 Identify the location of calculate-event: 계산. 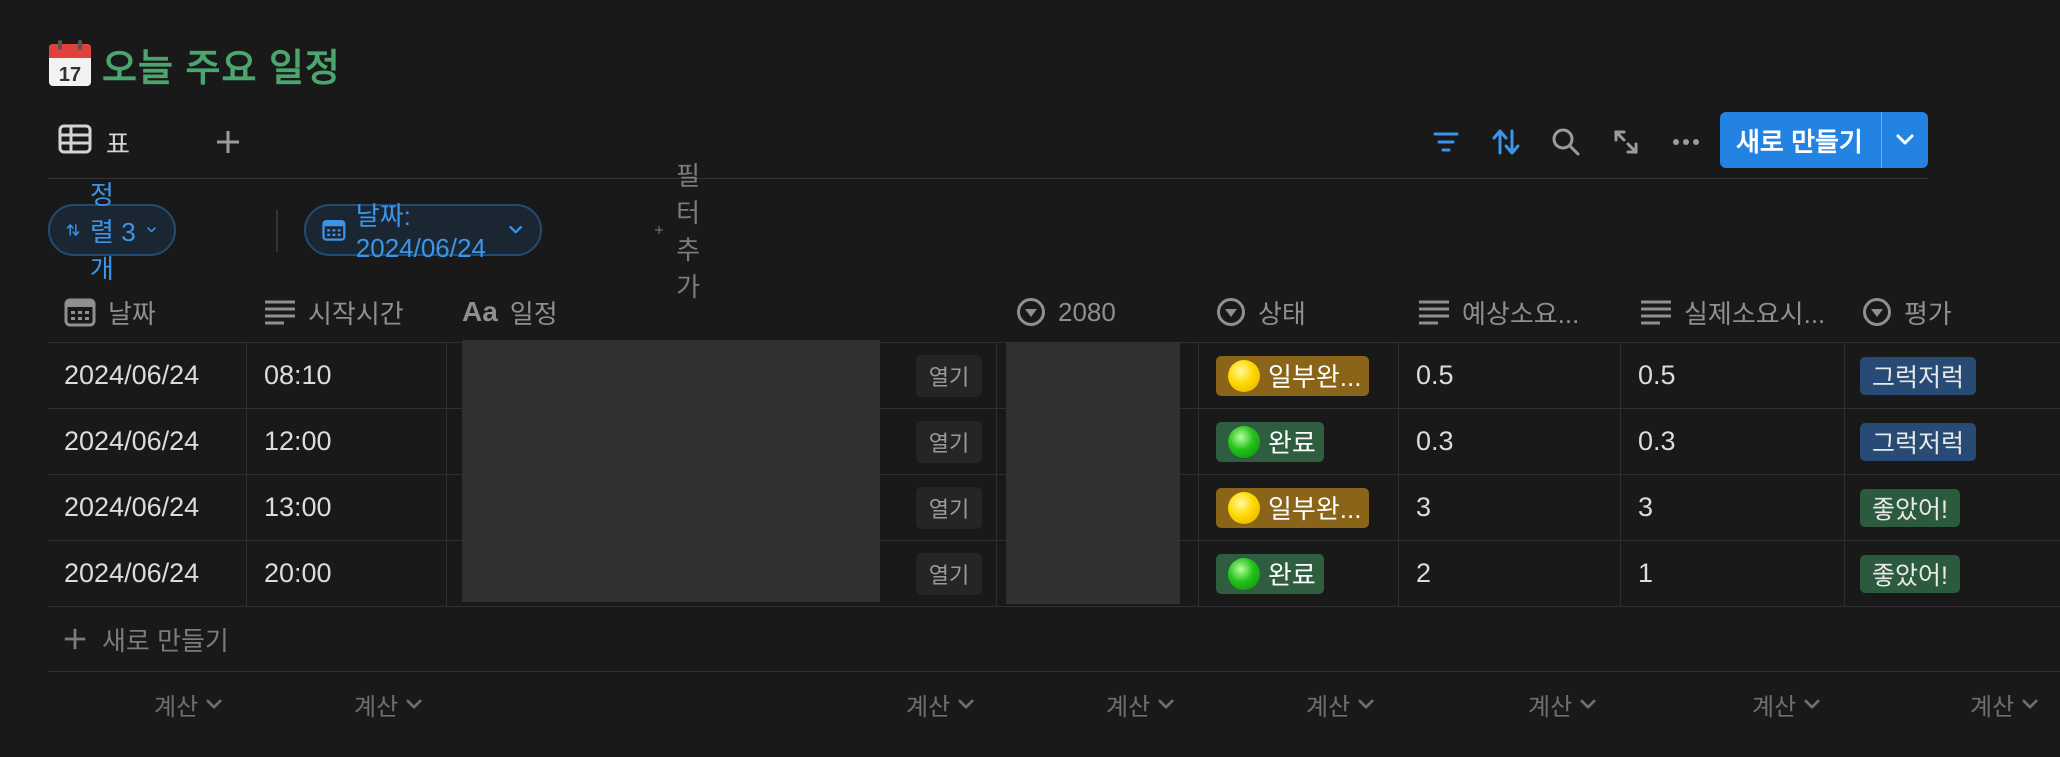
(940, 704).